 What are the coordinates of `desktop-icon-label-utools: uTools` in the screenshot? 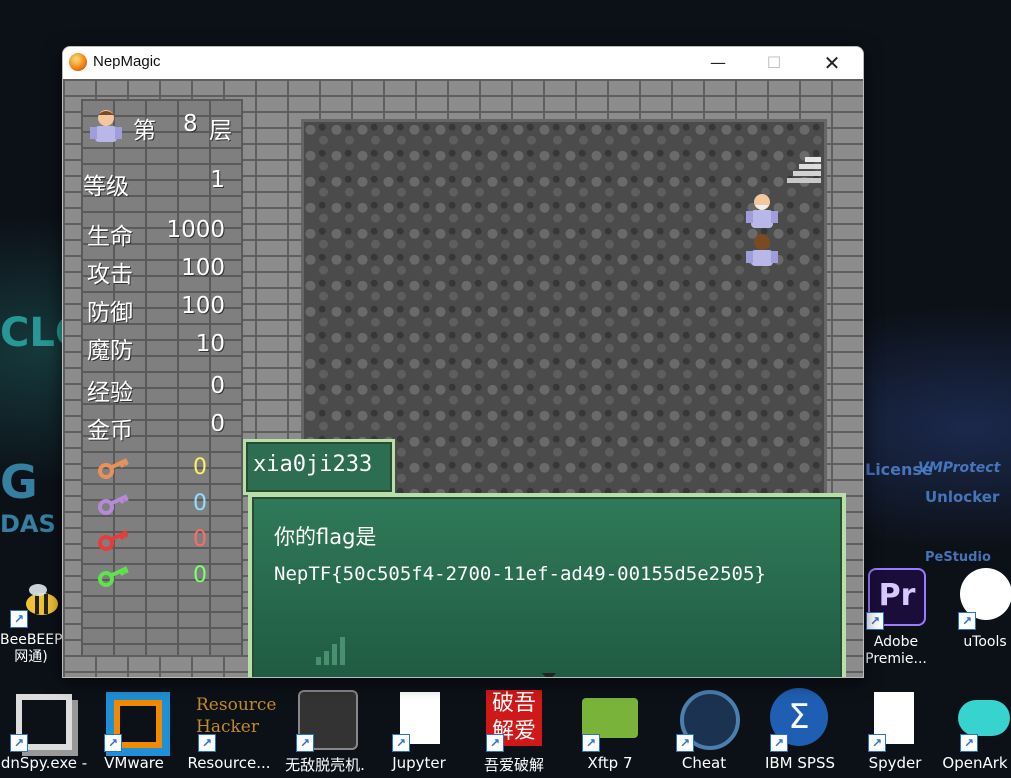 It's located at (984, 642).